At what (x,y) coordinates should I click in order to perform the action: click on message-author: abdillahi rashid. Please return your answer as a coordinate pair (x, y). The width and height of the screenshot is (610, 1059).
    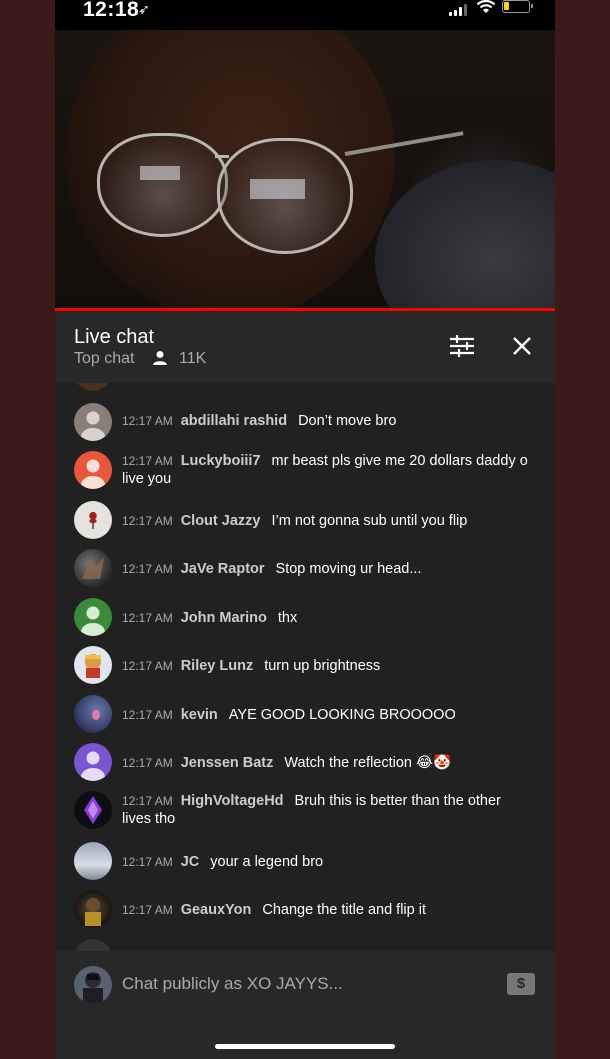
    Looking at the image, I should click on (234, 421).